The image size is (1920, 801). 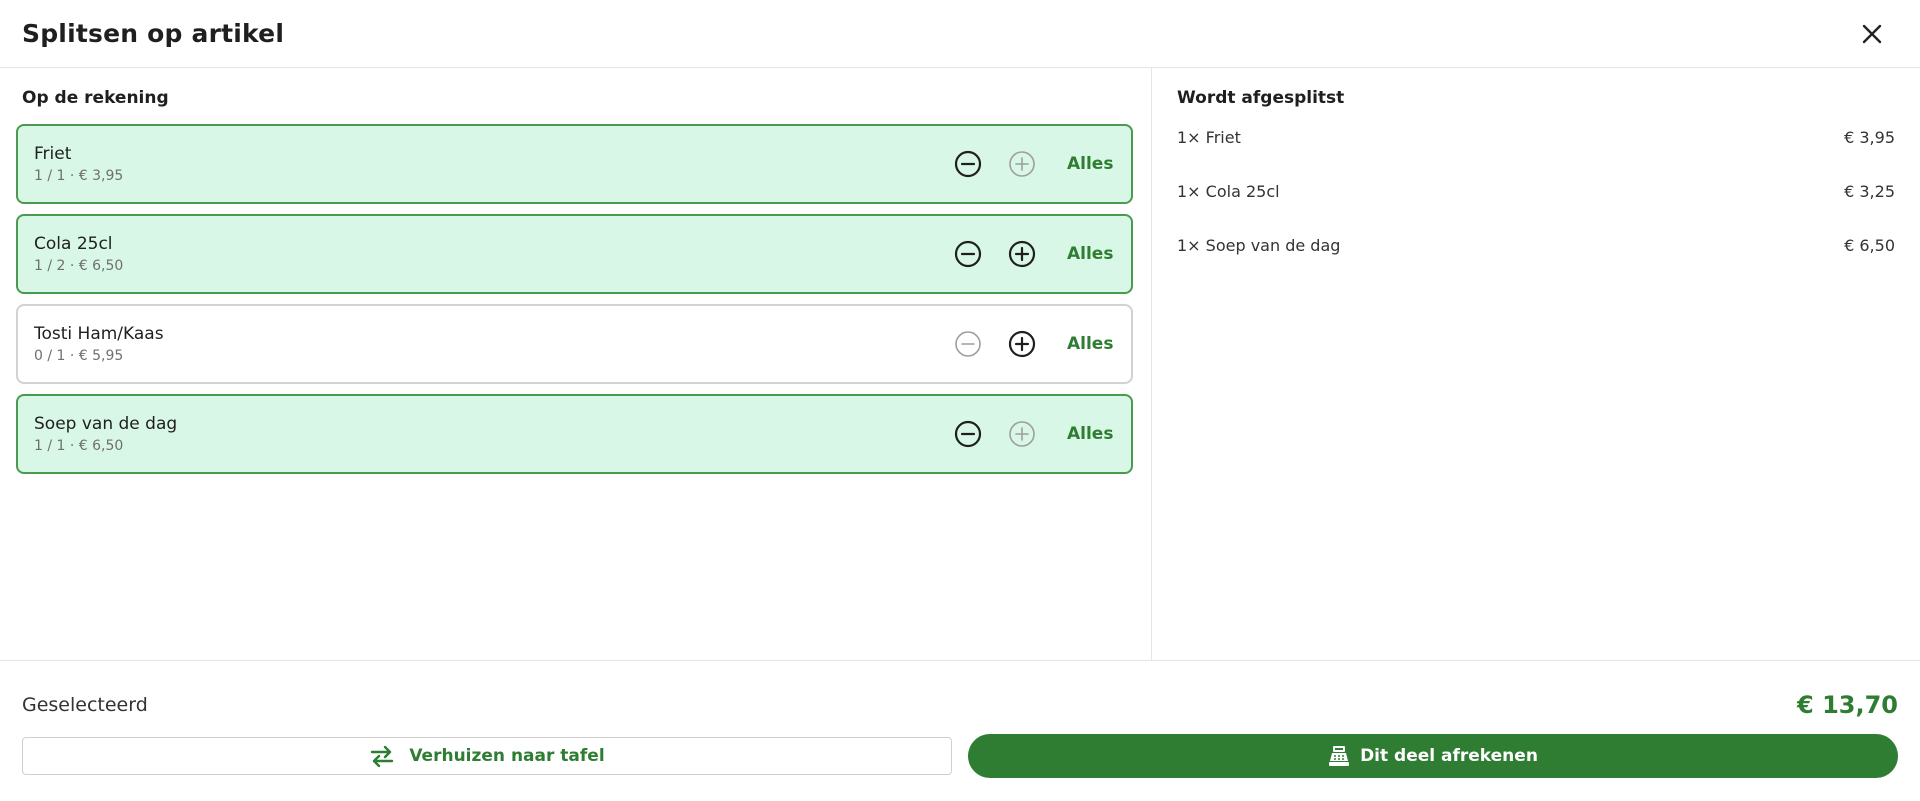 I want to click on bill-item-detail: 0 / 1 · € 5,95, so click(x=79, y=356).